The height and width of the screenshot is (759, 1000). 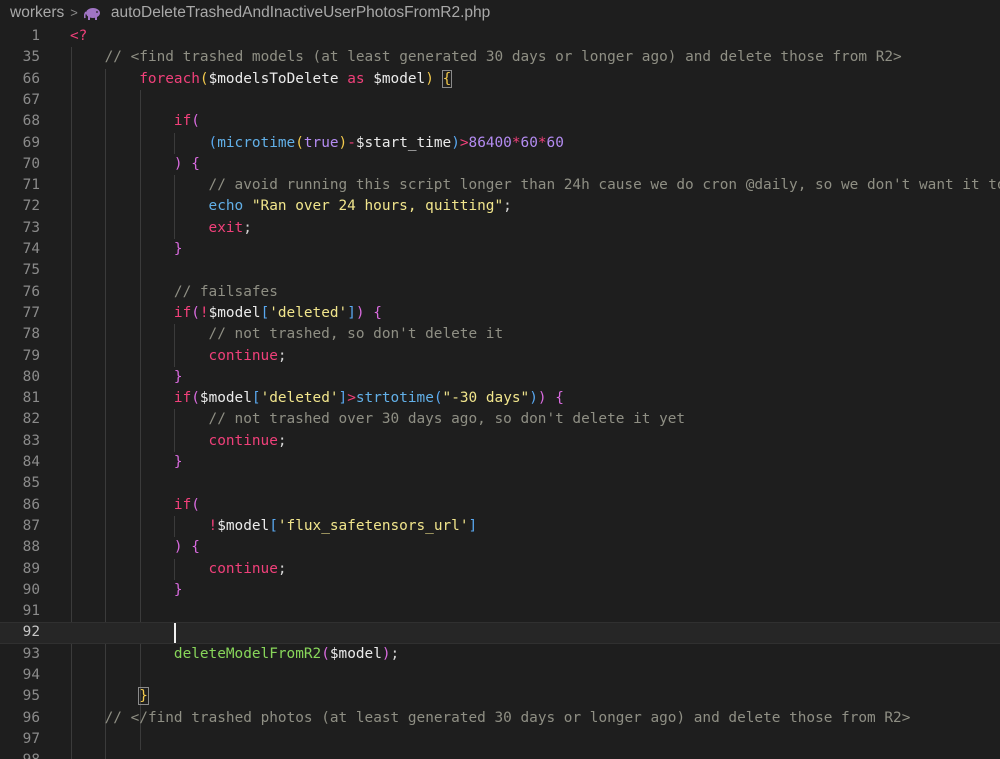 I want to click on code-line: 97, so click(x=500, y=739).